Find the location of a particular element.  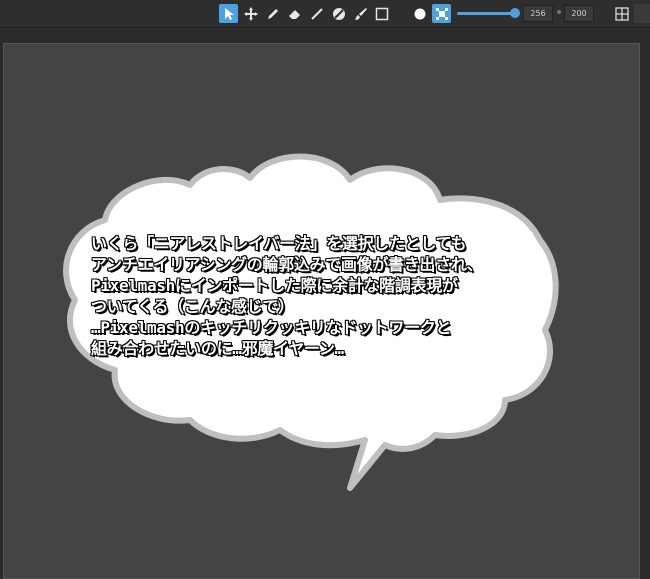

pencil-tool-button is located at coordinates (272, 13).